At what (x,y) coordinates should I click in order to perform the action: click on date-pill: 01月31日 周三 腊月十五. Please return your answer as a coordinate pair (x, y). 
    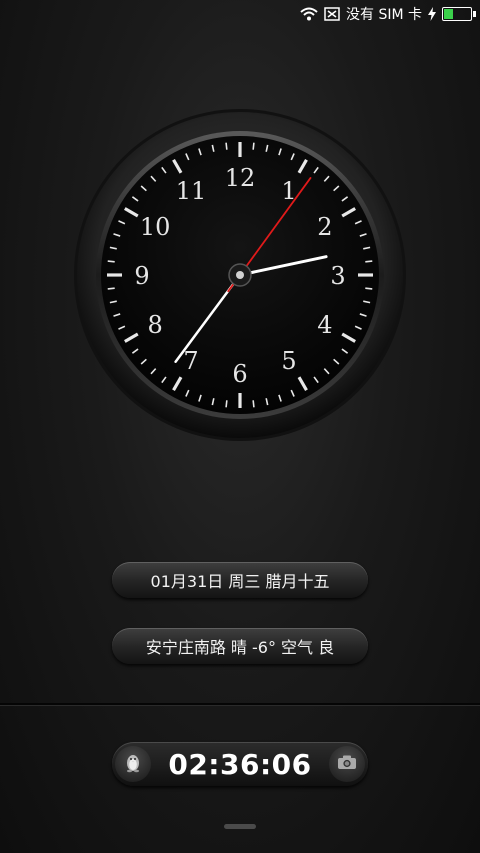
    Looking at the image, I should click on (240, 580).